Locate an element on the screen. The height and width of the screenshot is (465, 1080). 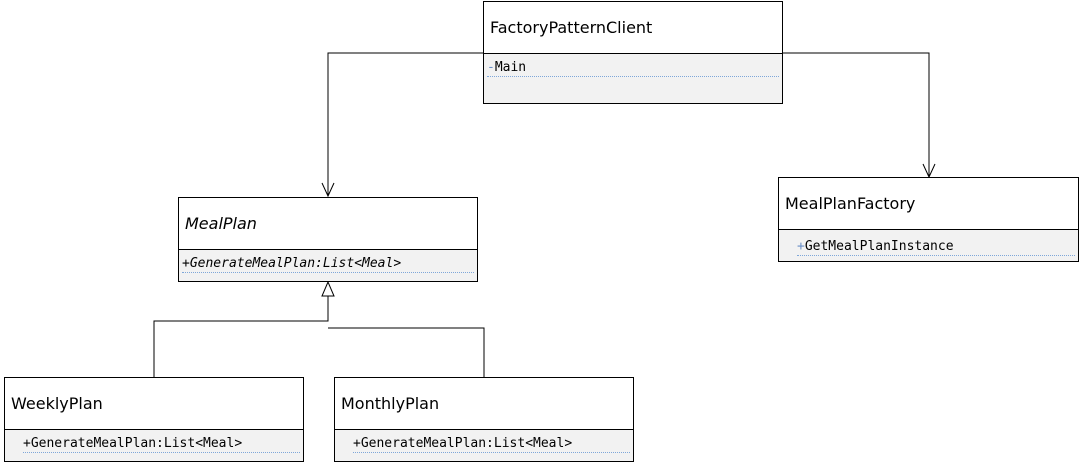
class-name: WeeklyPlan is located at coordinates (57, 403).